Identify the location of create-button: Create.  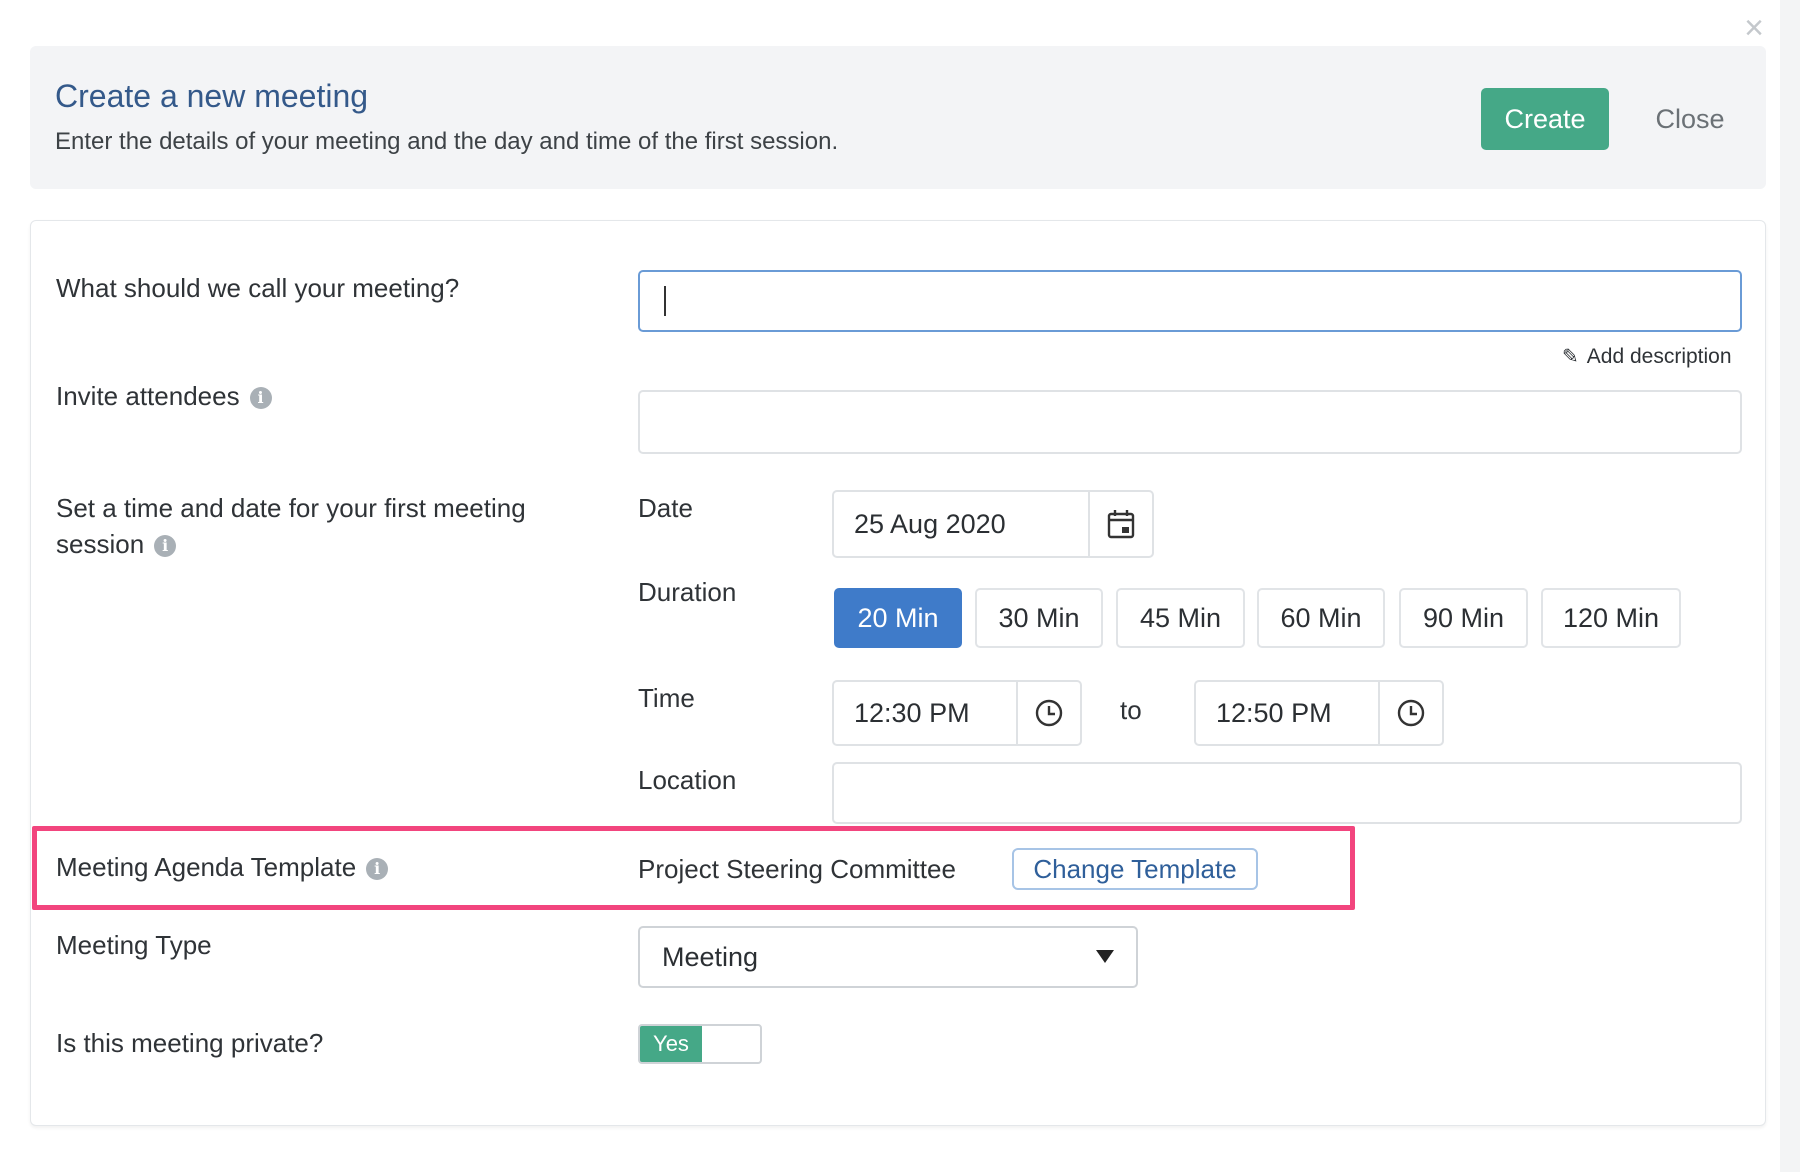
(1545, 119).